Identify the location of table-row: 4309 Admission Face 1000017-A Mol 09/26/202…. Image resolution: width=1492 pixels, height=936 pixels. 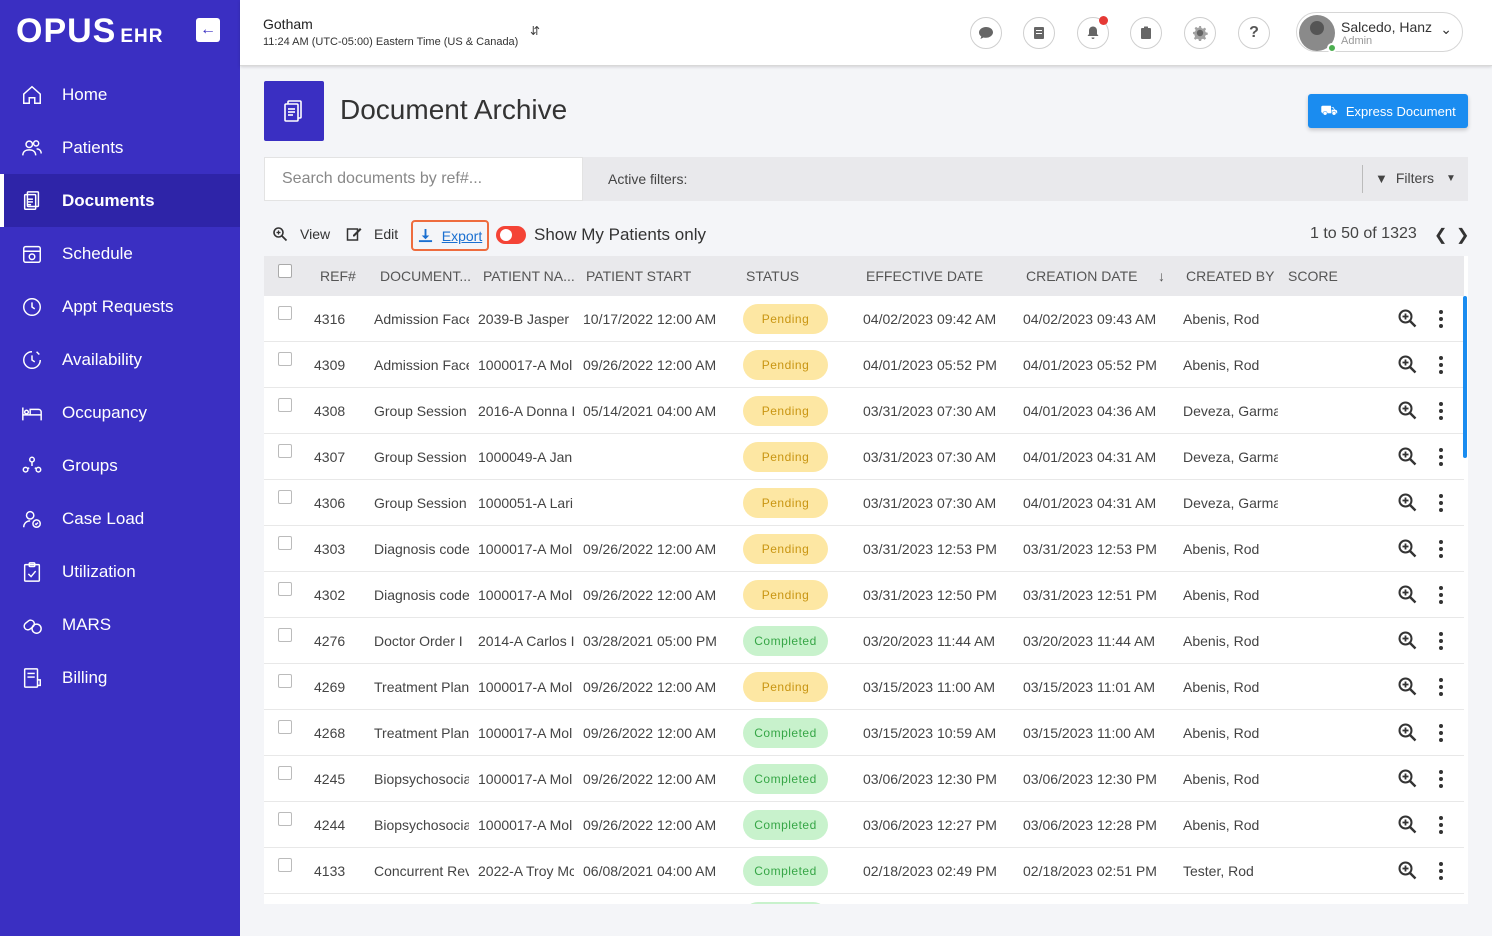
(864, 365).